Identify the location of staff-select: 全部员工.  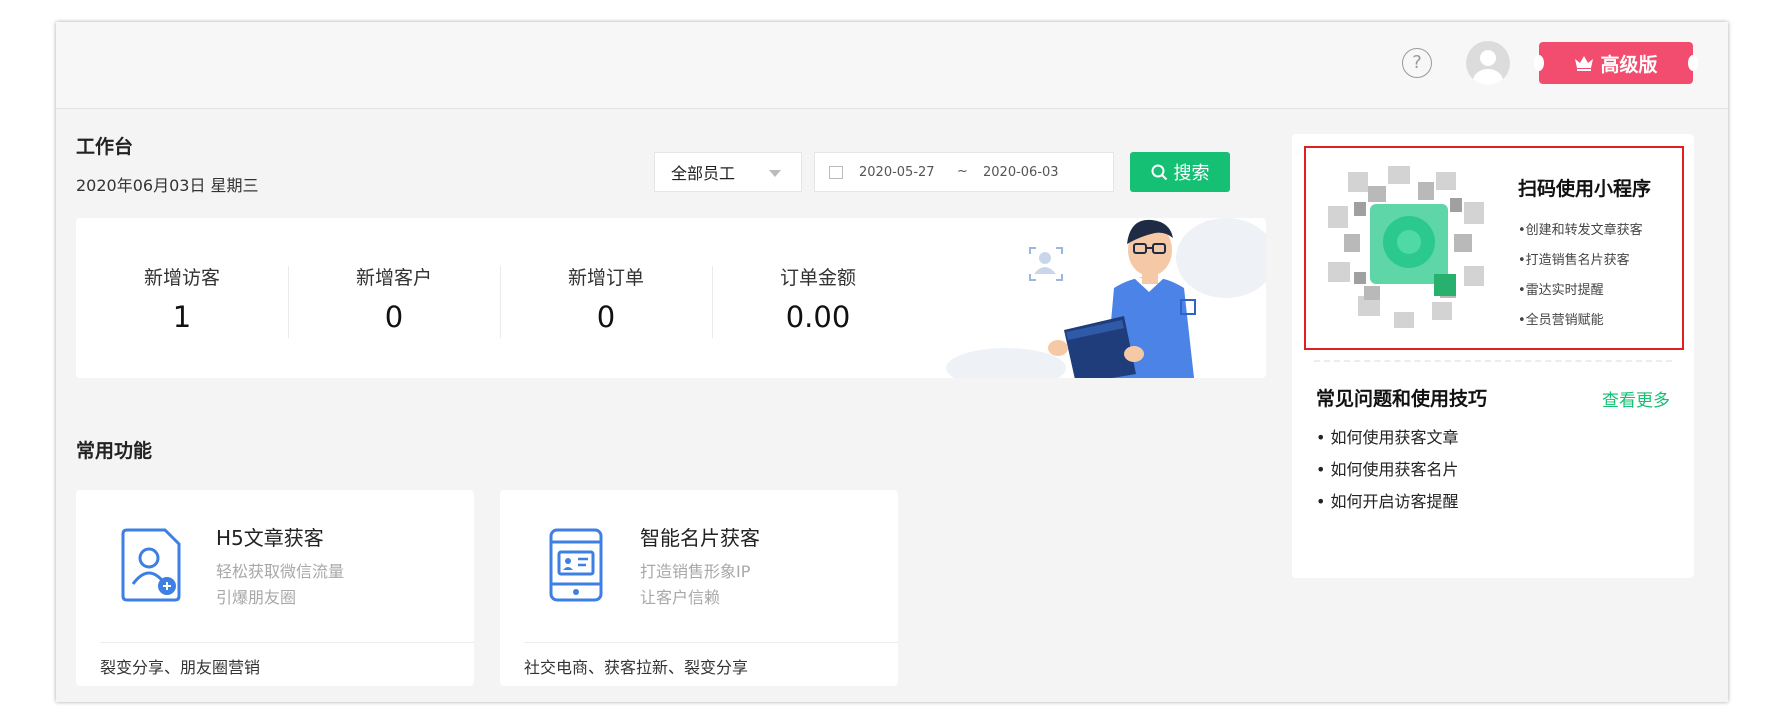
(728, 172).